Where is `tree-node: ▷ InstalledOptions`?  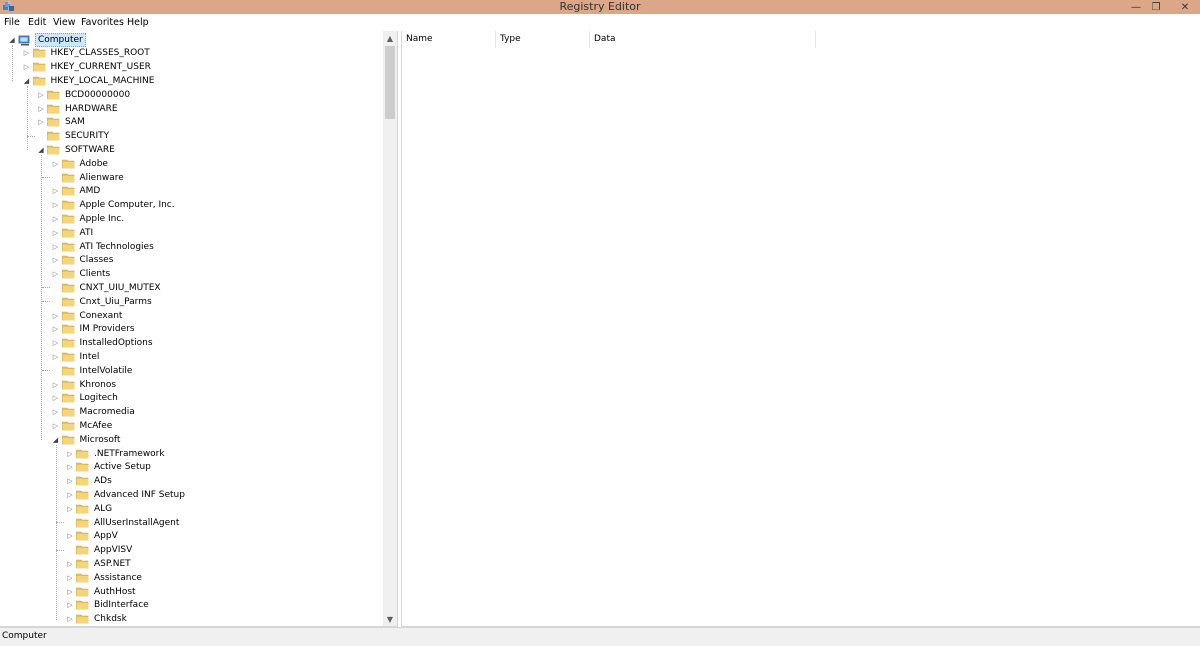
tree-node: ▷ InstalledOptions is located at coordinates (103, 343).